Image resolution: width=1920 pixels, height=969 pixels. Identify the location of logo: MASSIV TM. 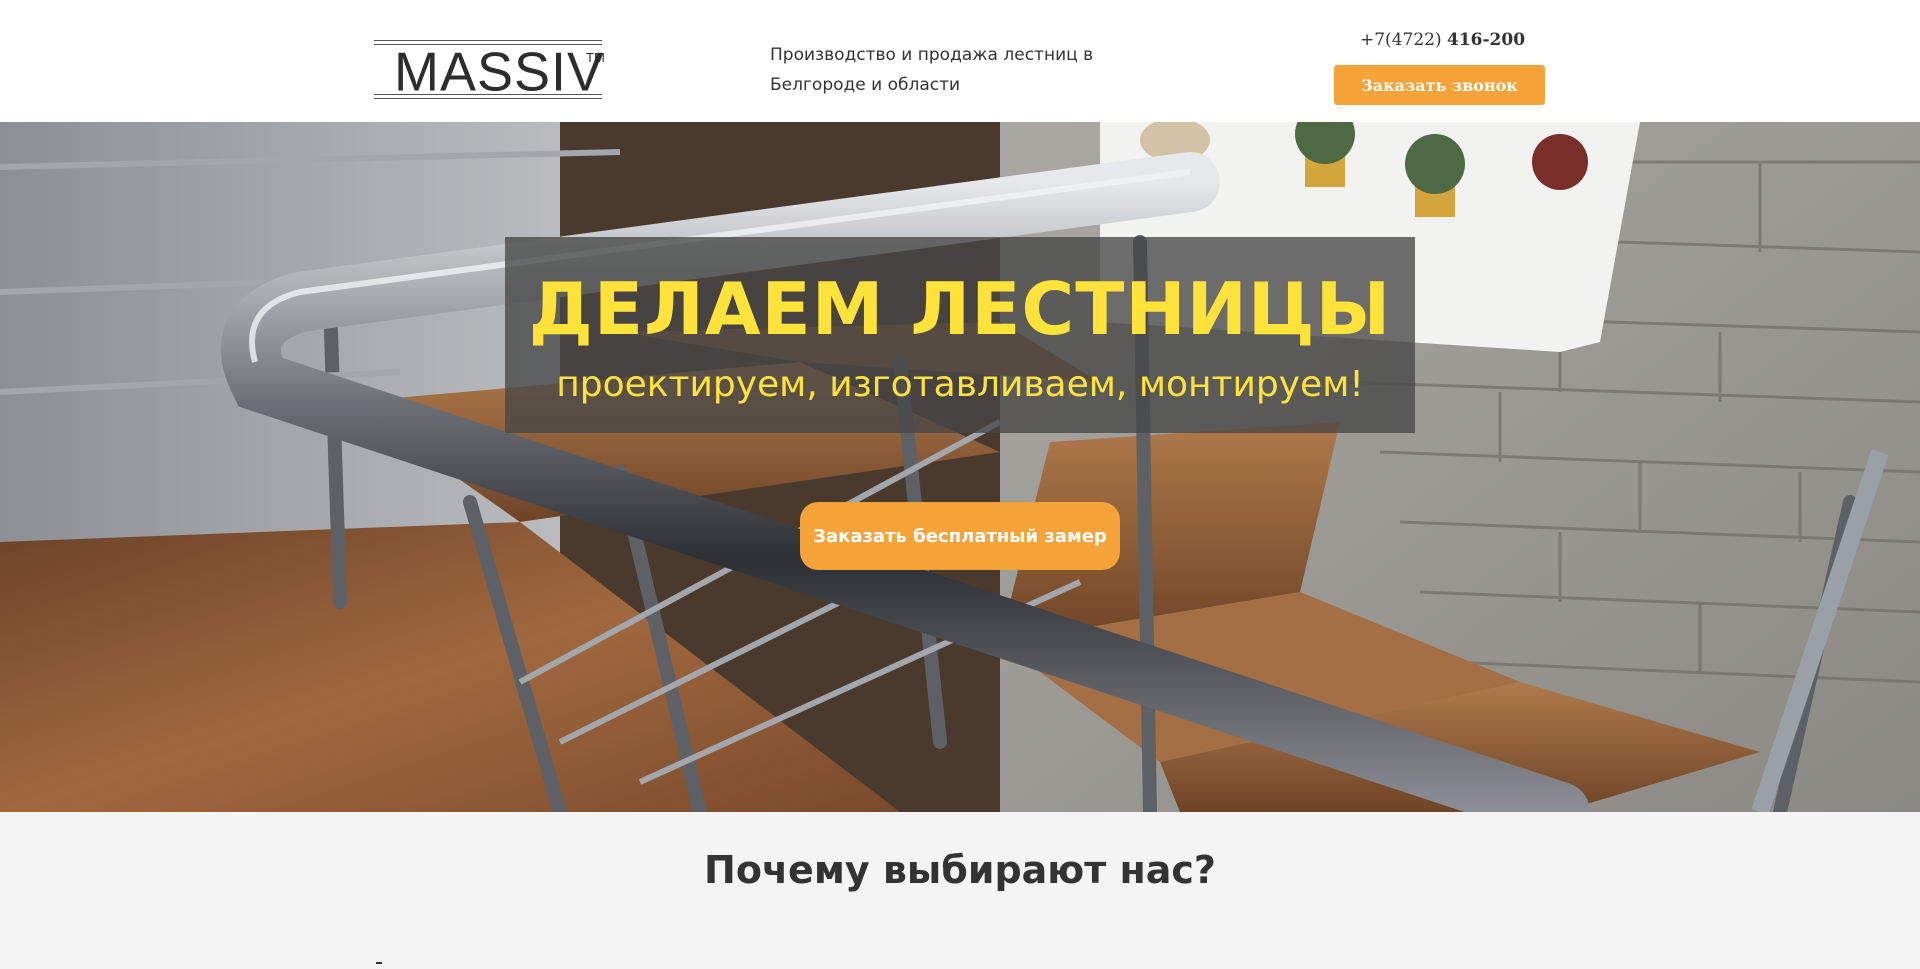
(490, 70).